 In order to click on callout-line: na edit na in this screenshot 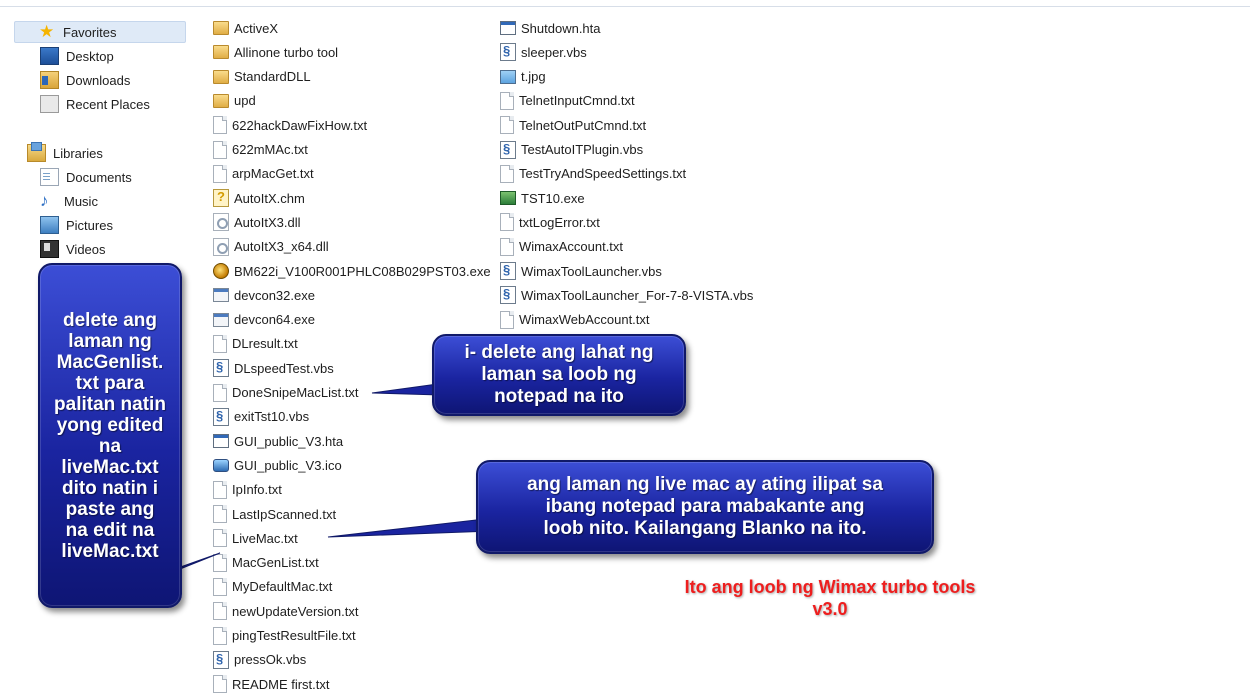, I will do `click(110, 530)`.